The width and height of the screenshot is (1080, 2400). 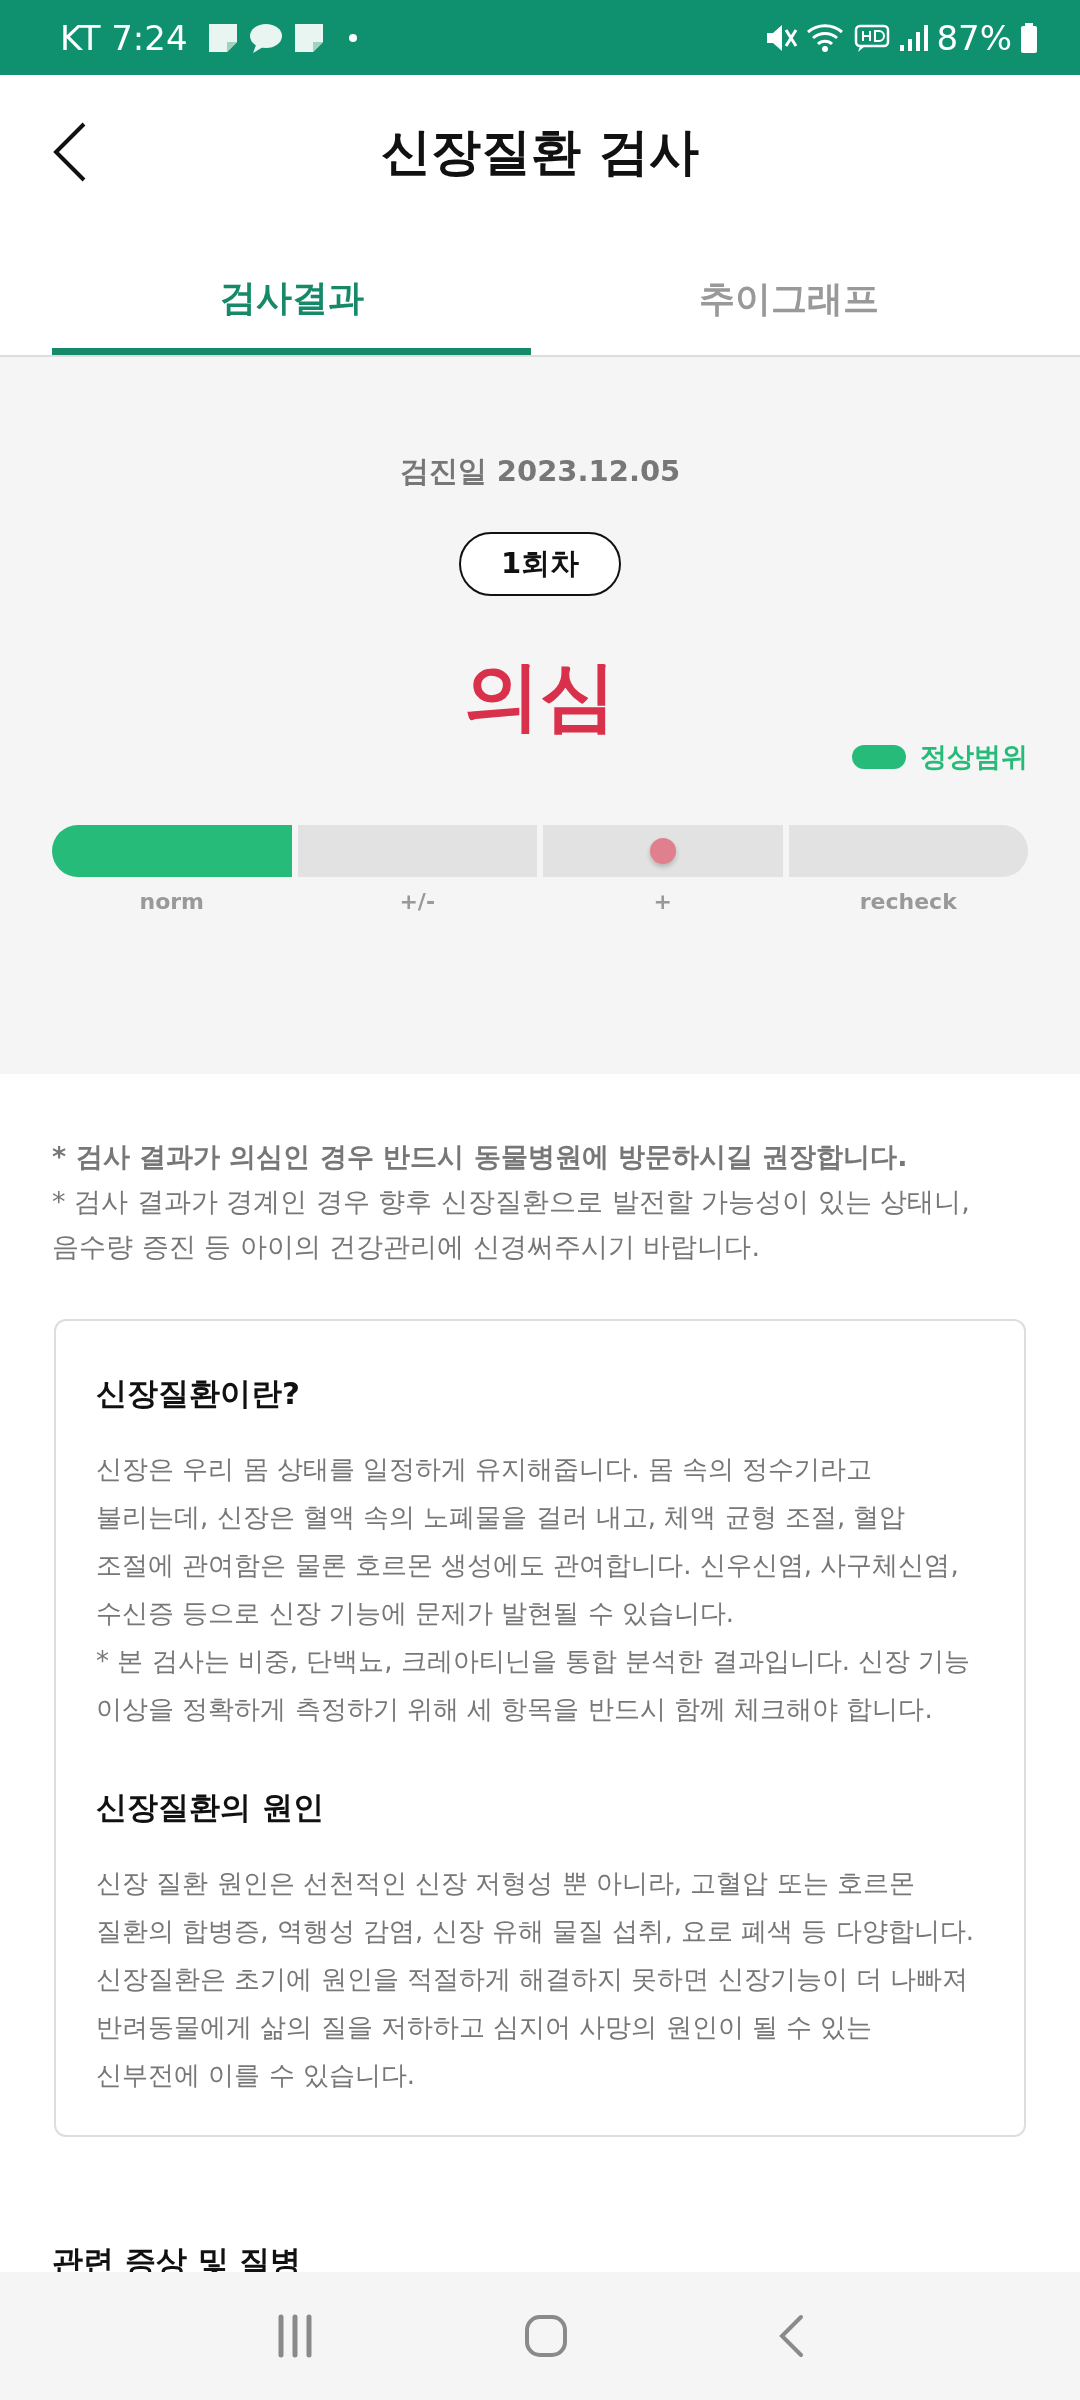 What do you see at coordinates (198, 1393) in the screenshot?
I see `section-heading: 신장질환이란?` at bounding box center [198, 1393].